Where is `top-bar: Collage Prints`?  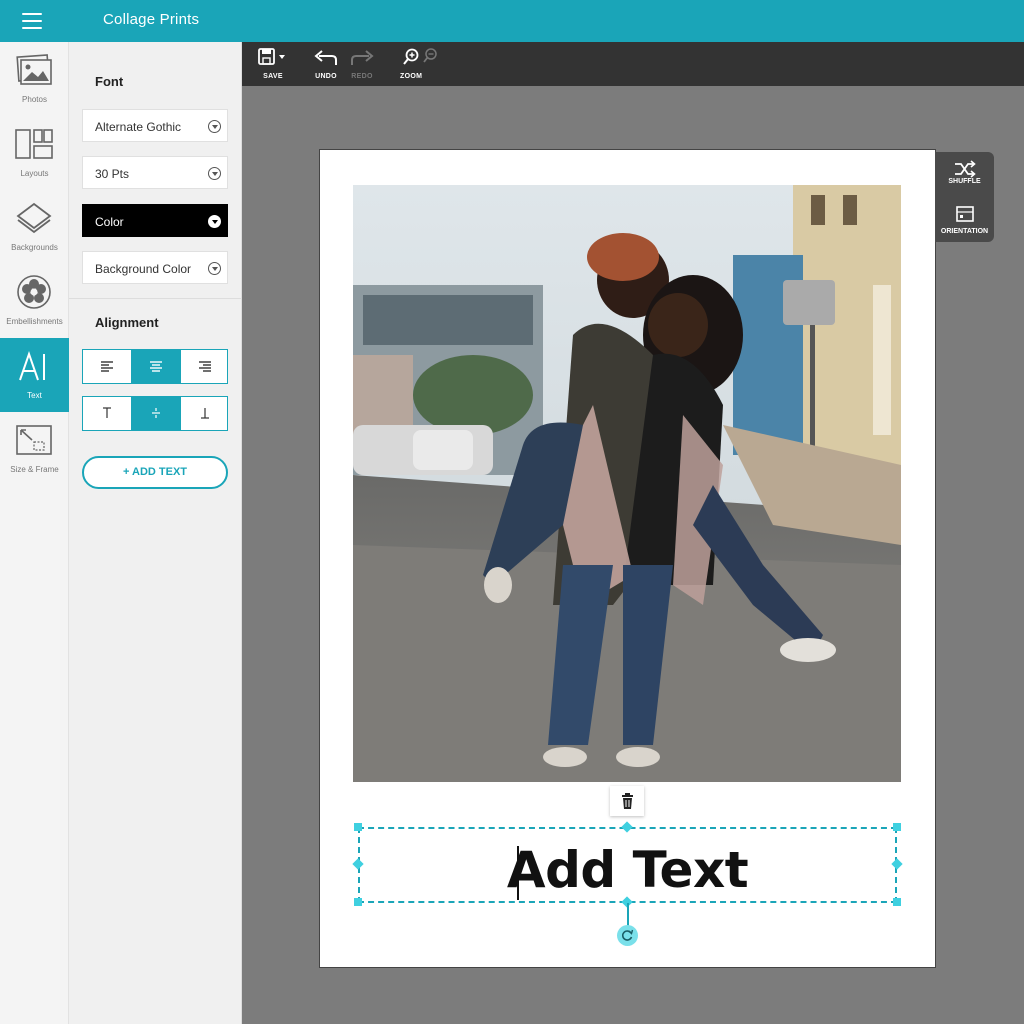
top-bar: Collage Prints is located at coordinates (512, 21).